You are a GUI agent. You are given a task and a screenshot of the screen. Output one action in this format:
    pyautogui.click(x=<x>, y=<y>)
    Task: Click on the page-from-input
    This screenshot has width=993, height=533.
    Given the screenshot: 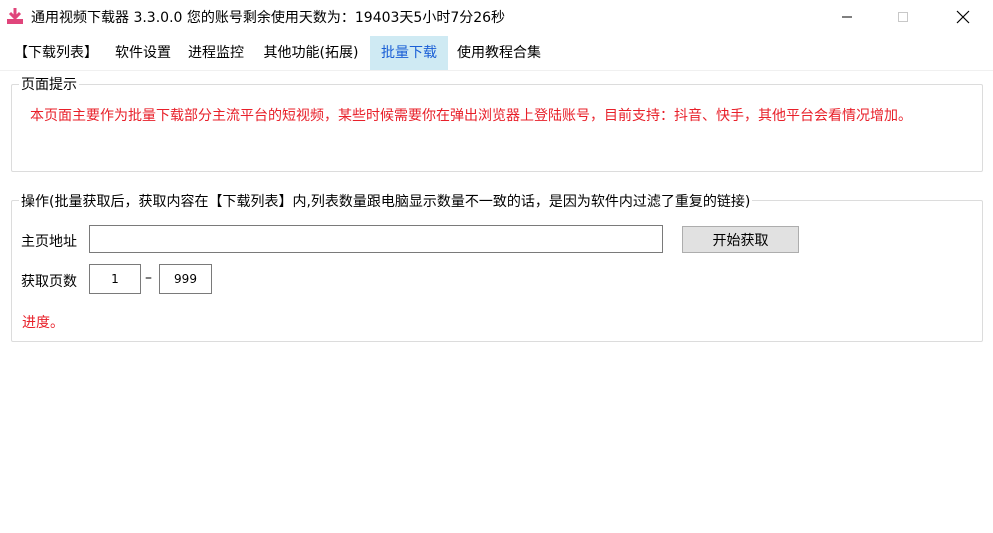 What is the action you would take?
    pyautogui.click(x=115, y=279)
    